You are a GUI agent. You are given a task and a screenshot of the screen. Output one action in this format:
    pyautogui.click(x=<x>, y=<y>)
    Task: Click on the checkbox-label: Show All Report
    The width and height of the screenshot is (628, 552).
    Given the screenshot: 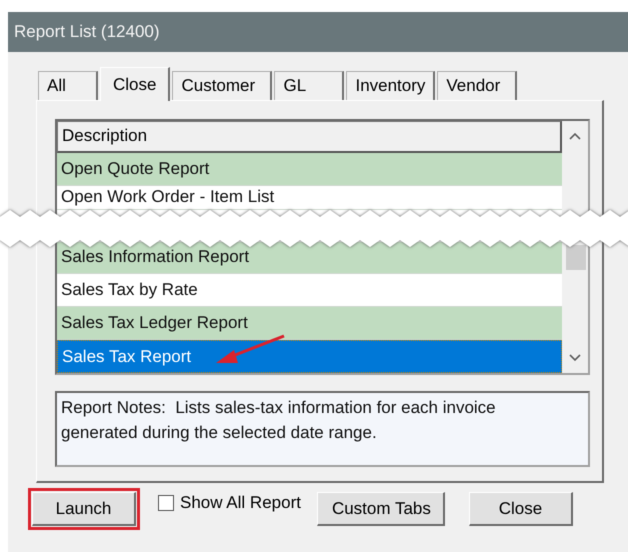 What is the action you would take?
    pyautogui.click(x=240, y=503)
    